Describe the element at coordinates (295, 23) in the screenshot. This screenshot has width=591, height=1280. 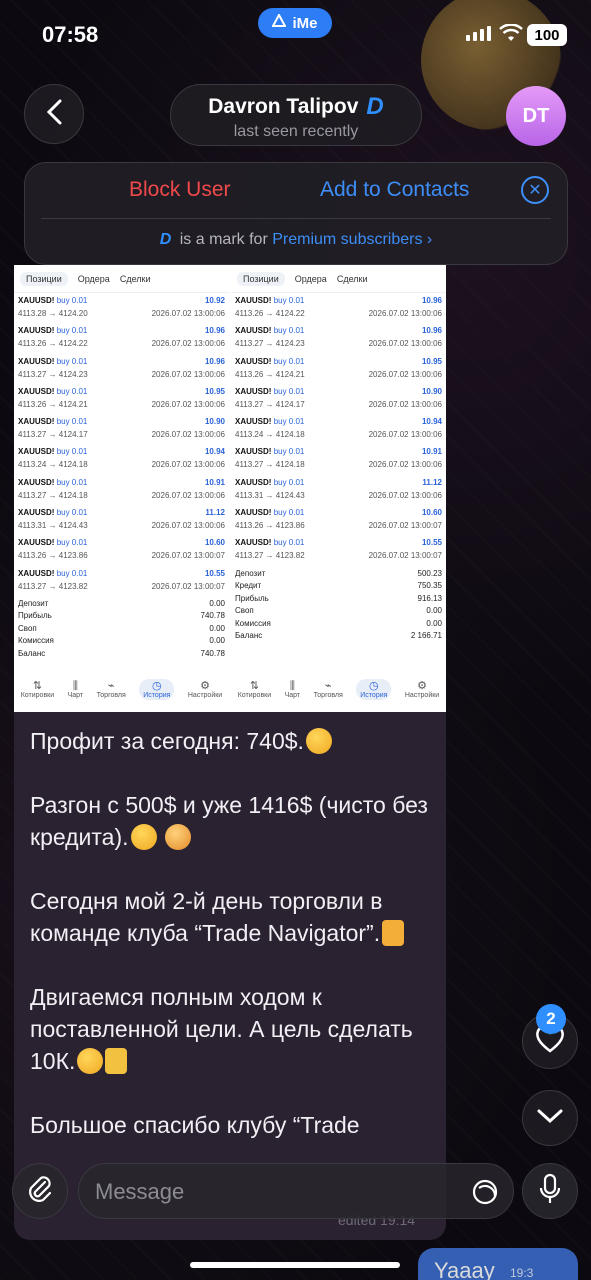
I see `ime-pill: iMe` at that location.